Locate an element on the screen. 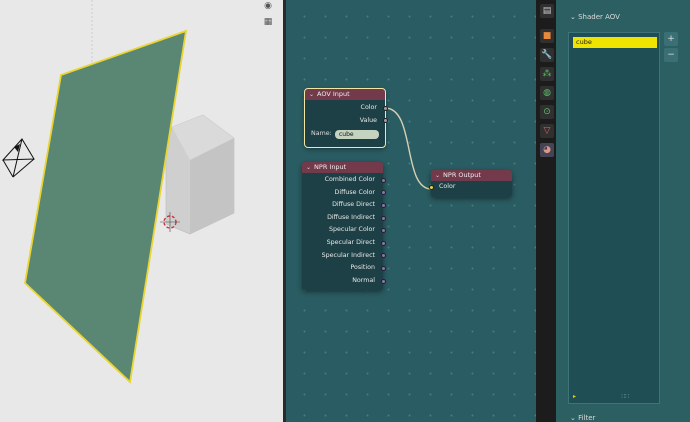  panel-title: Shader AOV is located at coordinates (599, 17).